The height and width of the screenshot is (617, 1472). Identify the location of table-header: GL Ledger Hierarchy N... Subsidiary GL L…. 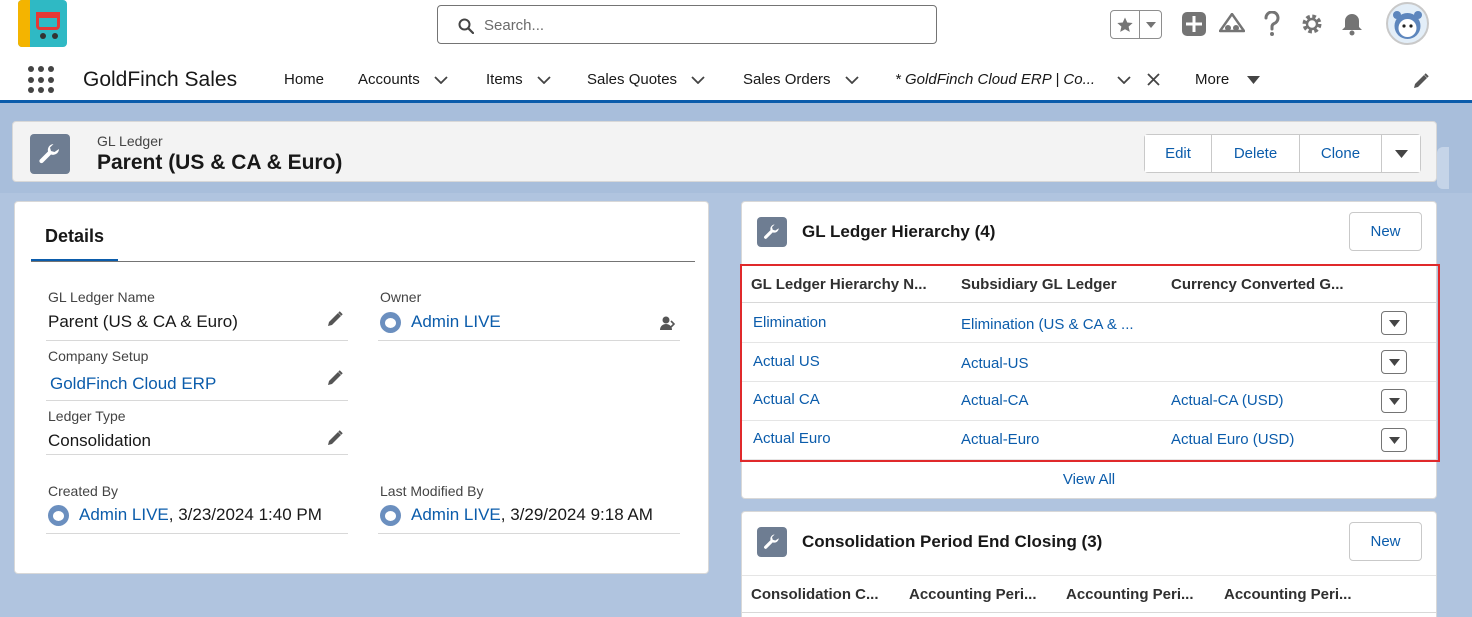
(1089, 284).